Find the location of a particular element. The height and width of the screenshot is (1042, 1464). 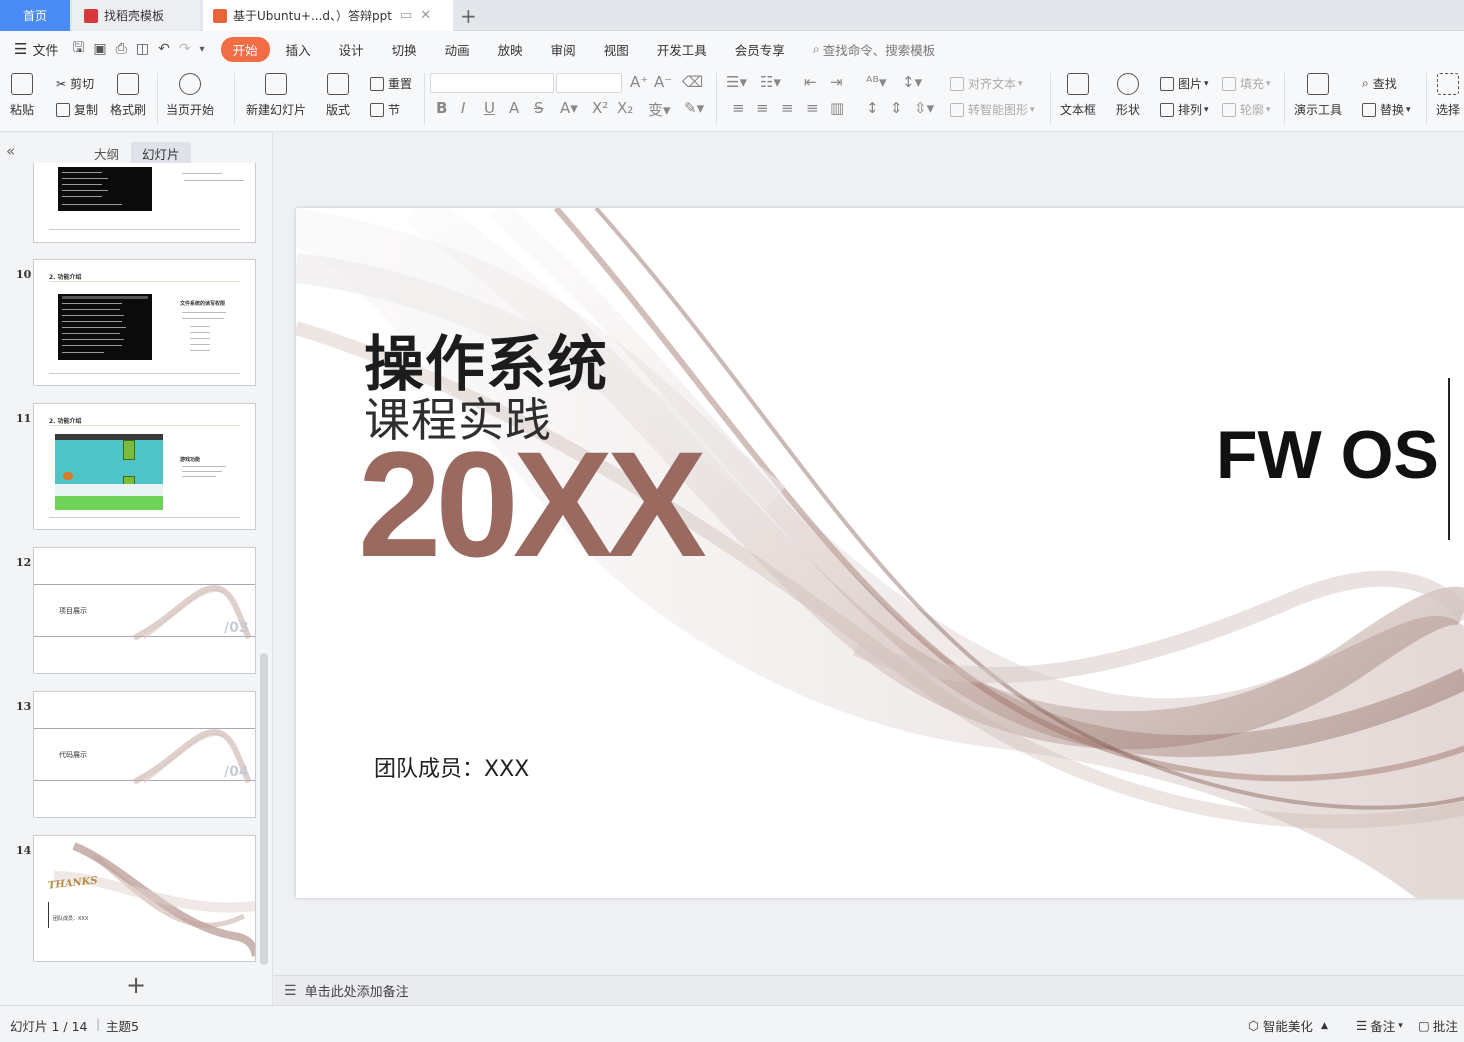

file-menu: ☰ 文件 is located at coordinates (36, 49).